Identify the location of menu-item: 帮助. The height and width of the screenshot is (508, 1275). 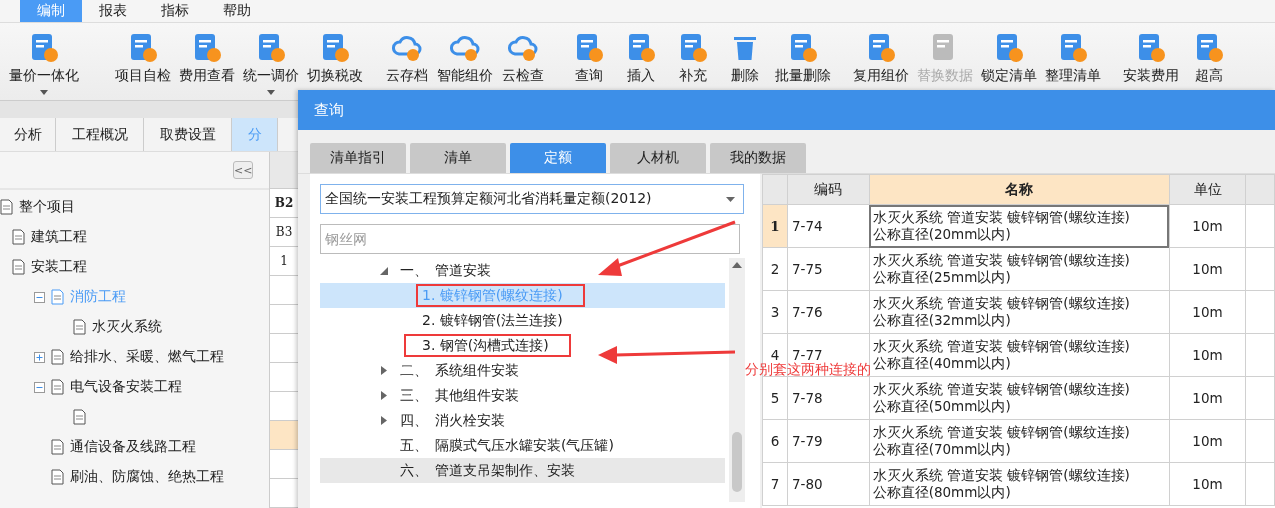
(237, 11).